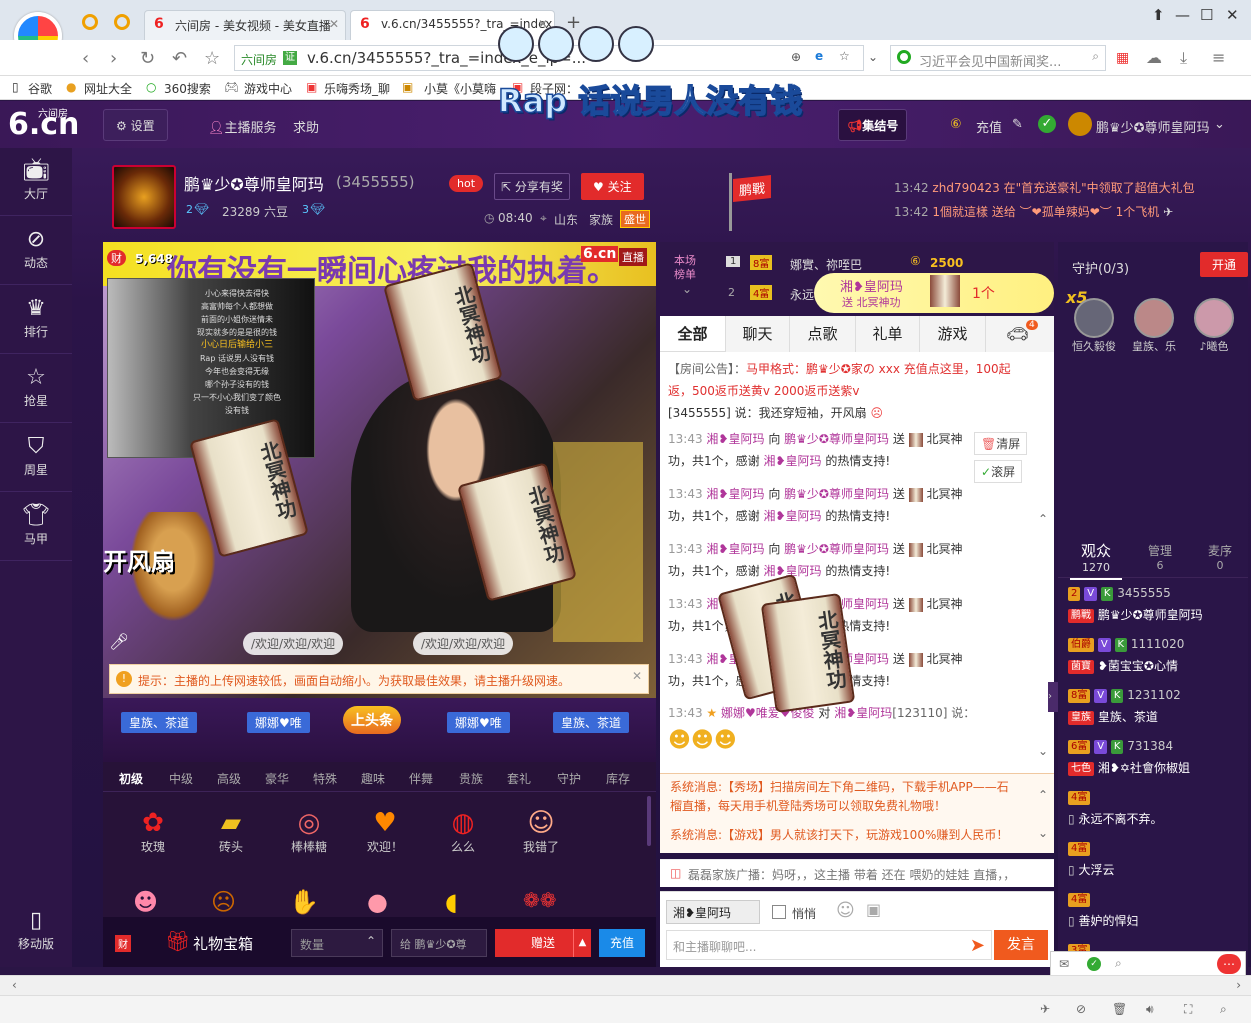 Image resolution: width=1251 pixels, height=1023 pixels. Describe the element at coordinates (998, 58) in the screenshot. I see `search-input: 习近平会见中国新闻奖... ⌕` at that location.